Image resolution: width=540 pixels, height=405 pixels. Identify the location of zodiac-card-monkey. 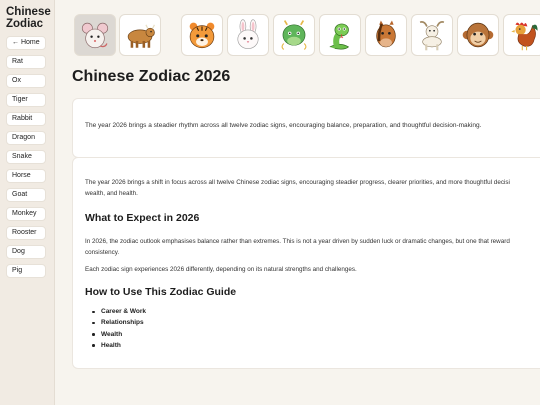
(478, 35).